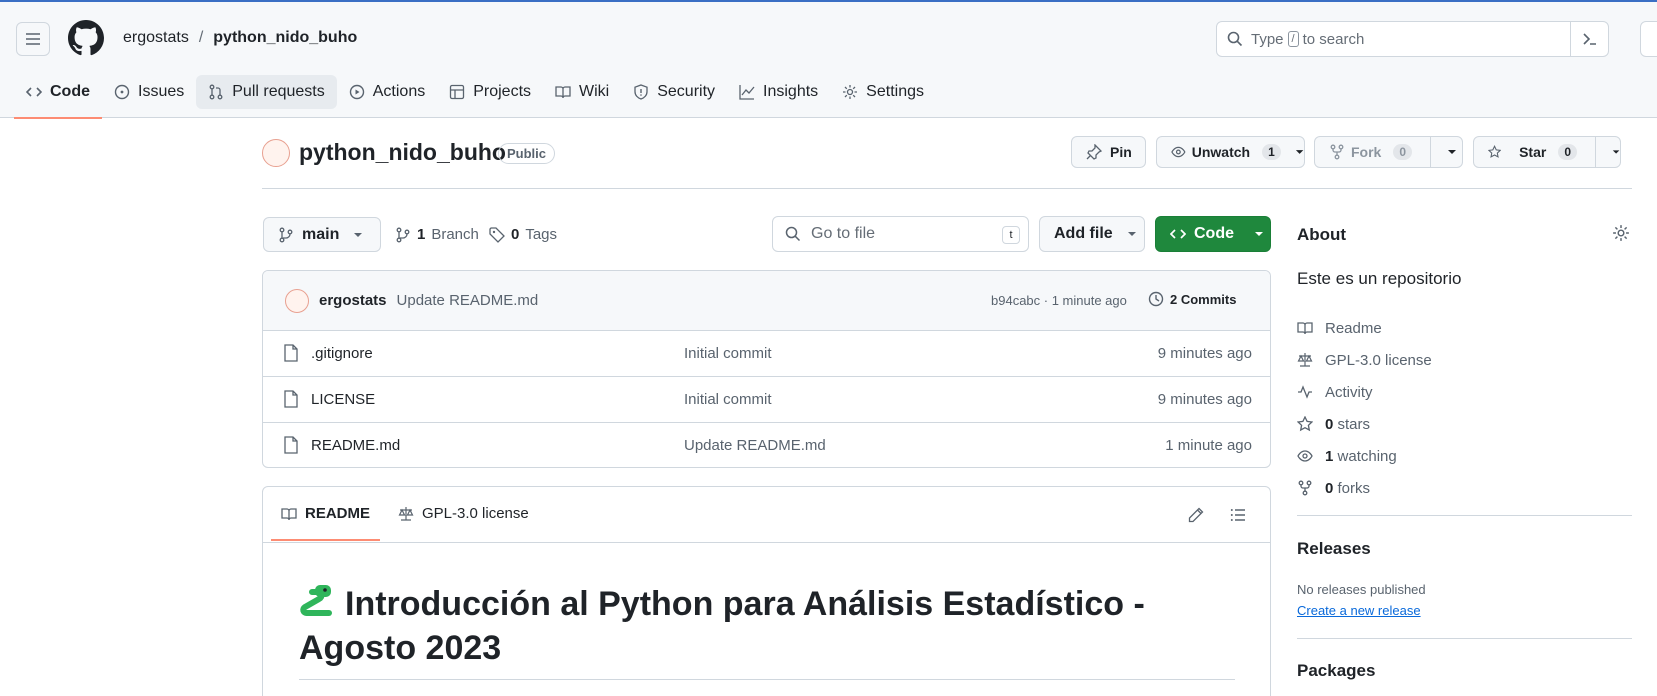  I want to click on branches-link: 1 Branch, so click(437, 234).